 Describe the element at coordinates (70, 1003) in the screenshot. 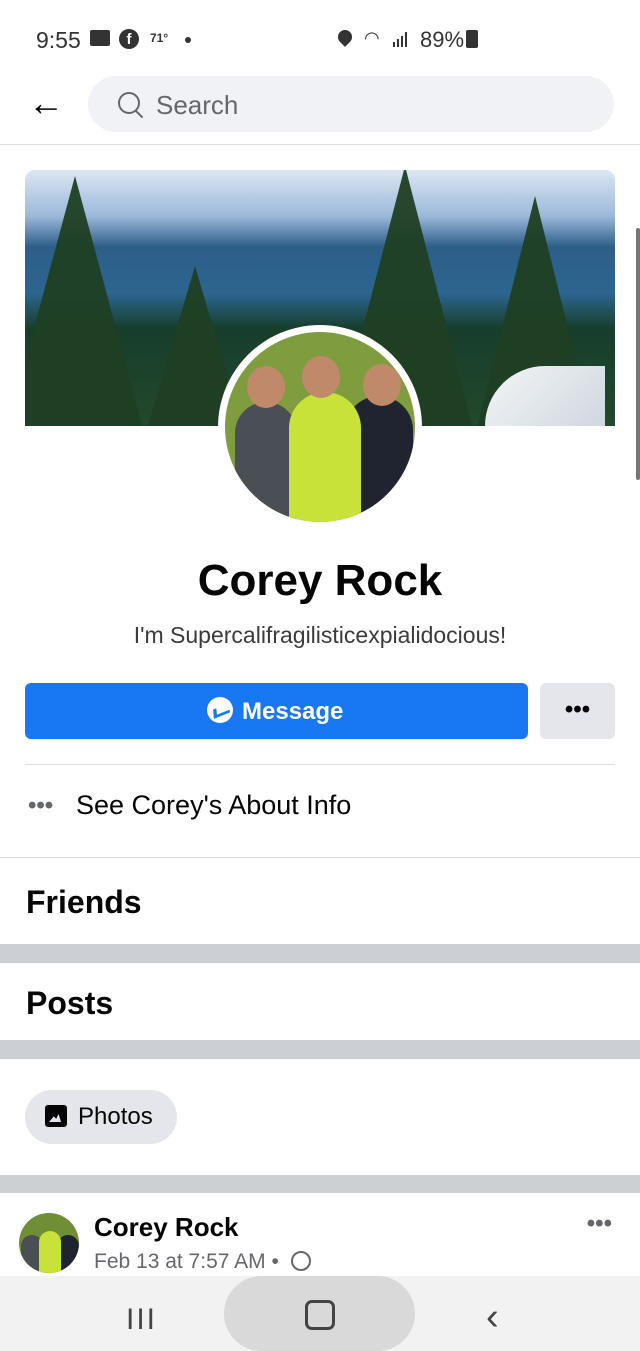

I see `posts-heading: Posts` at that location.